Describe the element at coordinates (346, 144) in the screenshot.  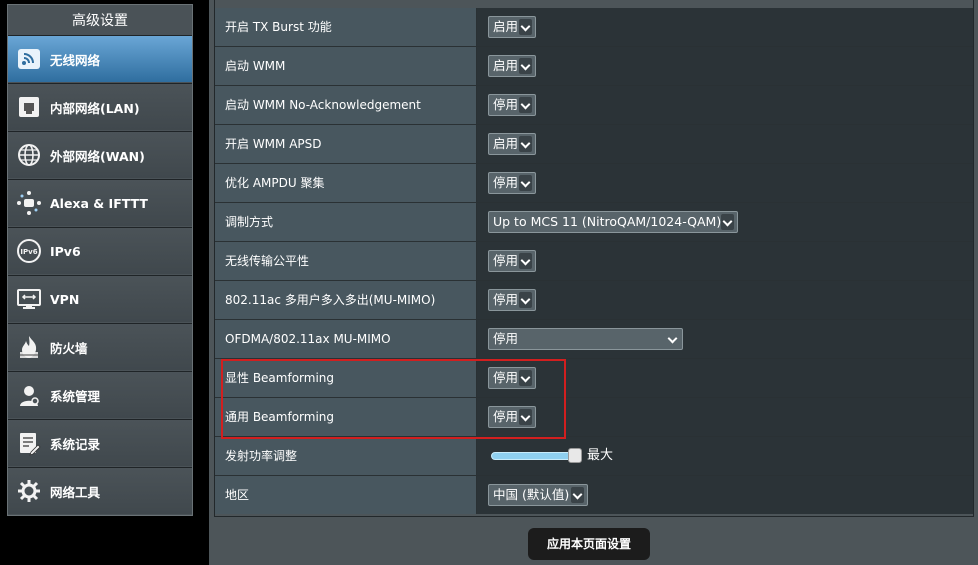
I see `setting-label: 开启 WMM APSD` at that location.